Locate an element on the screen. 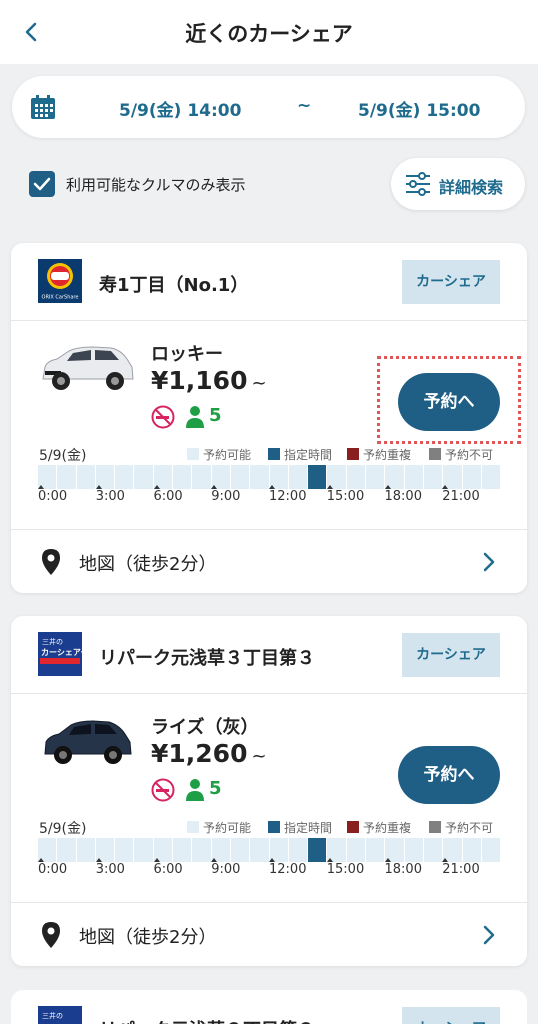 This screenshot has height=1024, width=538. station-name: リパーク元浅草３丁目第３ is located at coordinates (207, 1020).